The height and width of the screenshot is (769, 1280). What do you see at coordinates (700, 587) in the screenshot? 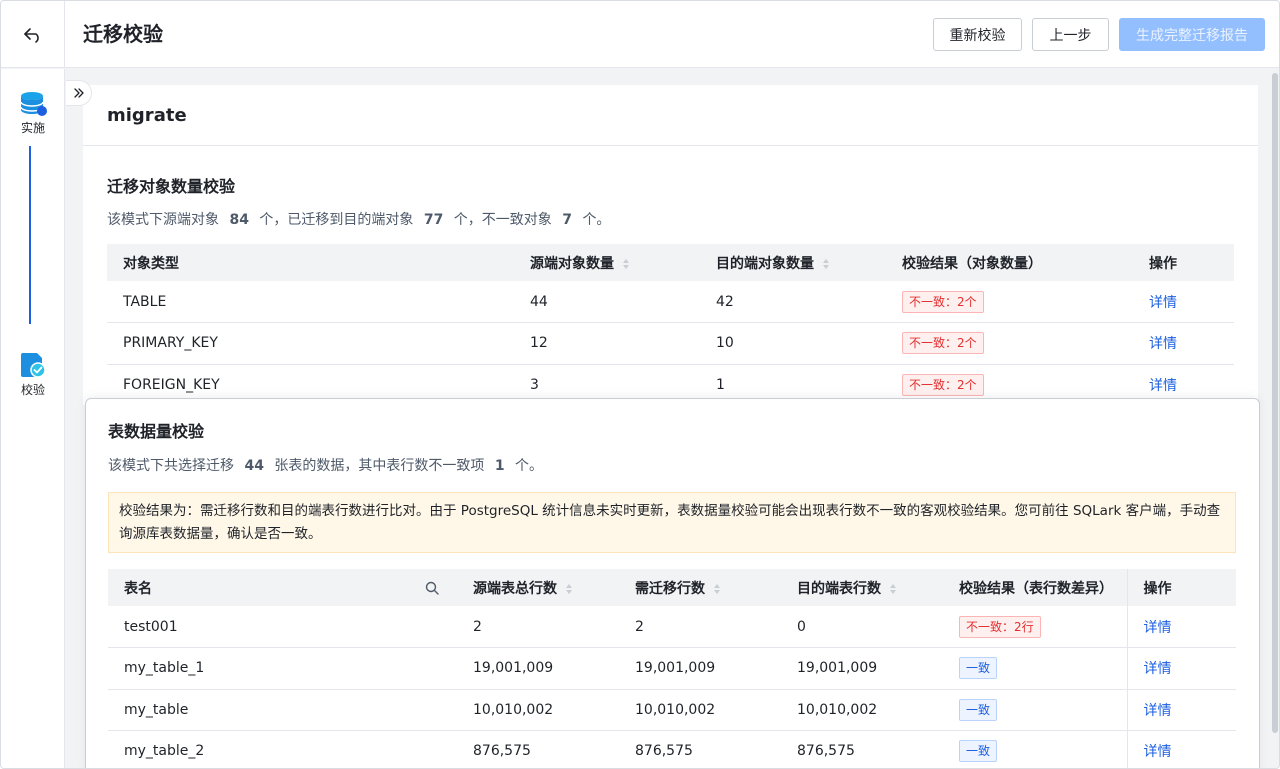
I see `column-header-sortable: 需迁移行数` at bounding box center [700, 587].